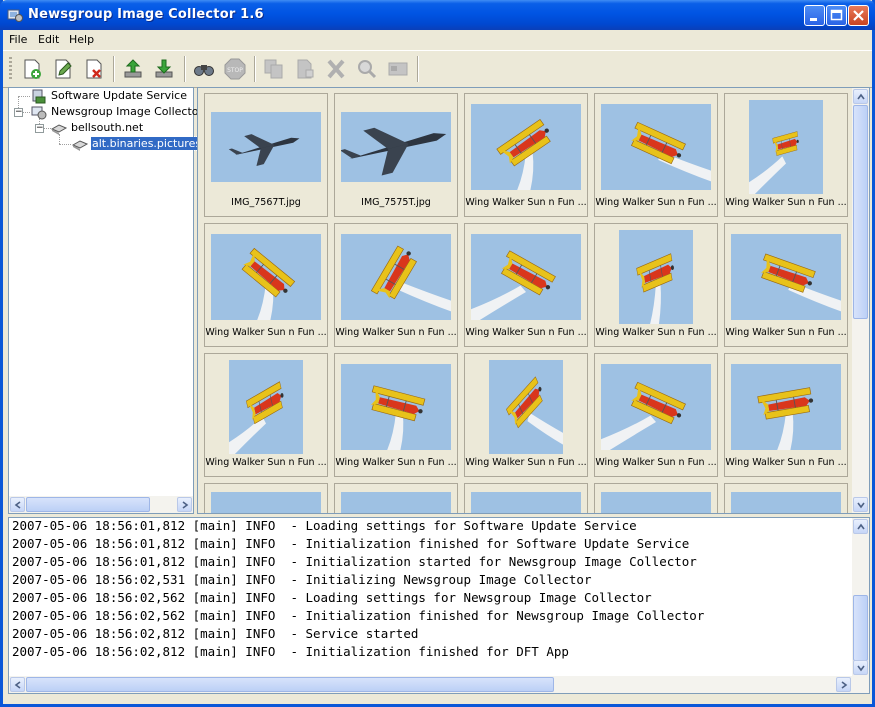 This screenshot has width=875, height=707. What do you see at coordinates (127, 111) in the screenshot?
I see `tree-label: Newsgroup Image Collector` at bounding box center [127, 111].